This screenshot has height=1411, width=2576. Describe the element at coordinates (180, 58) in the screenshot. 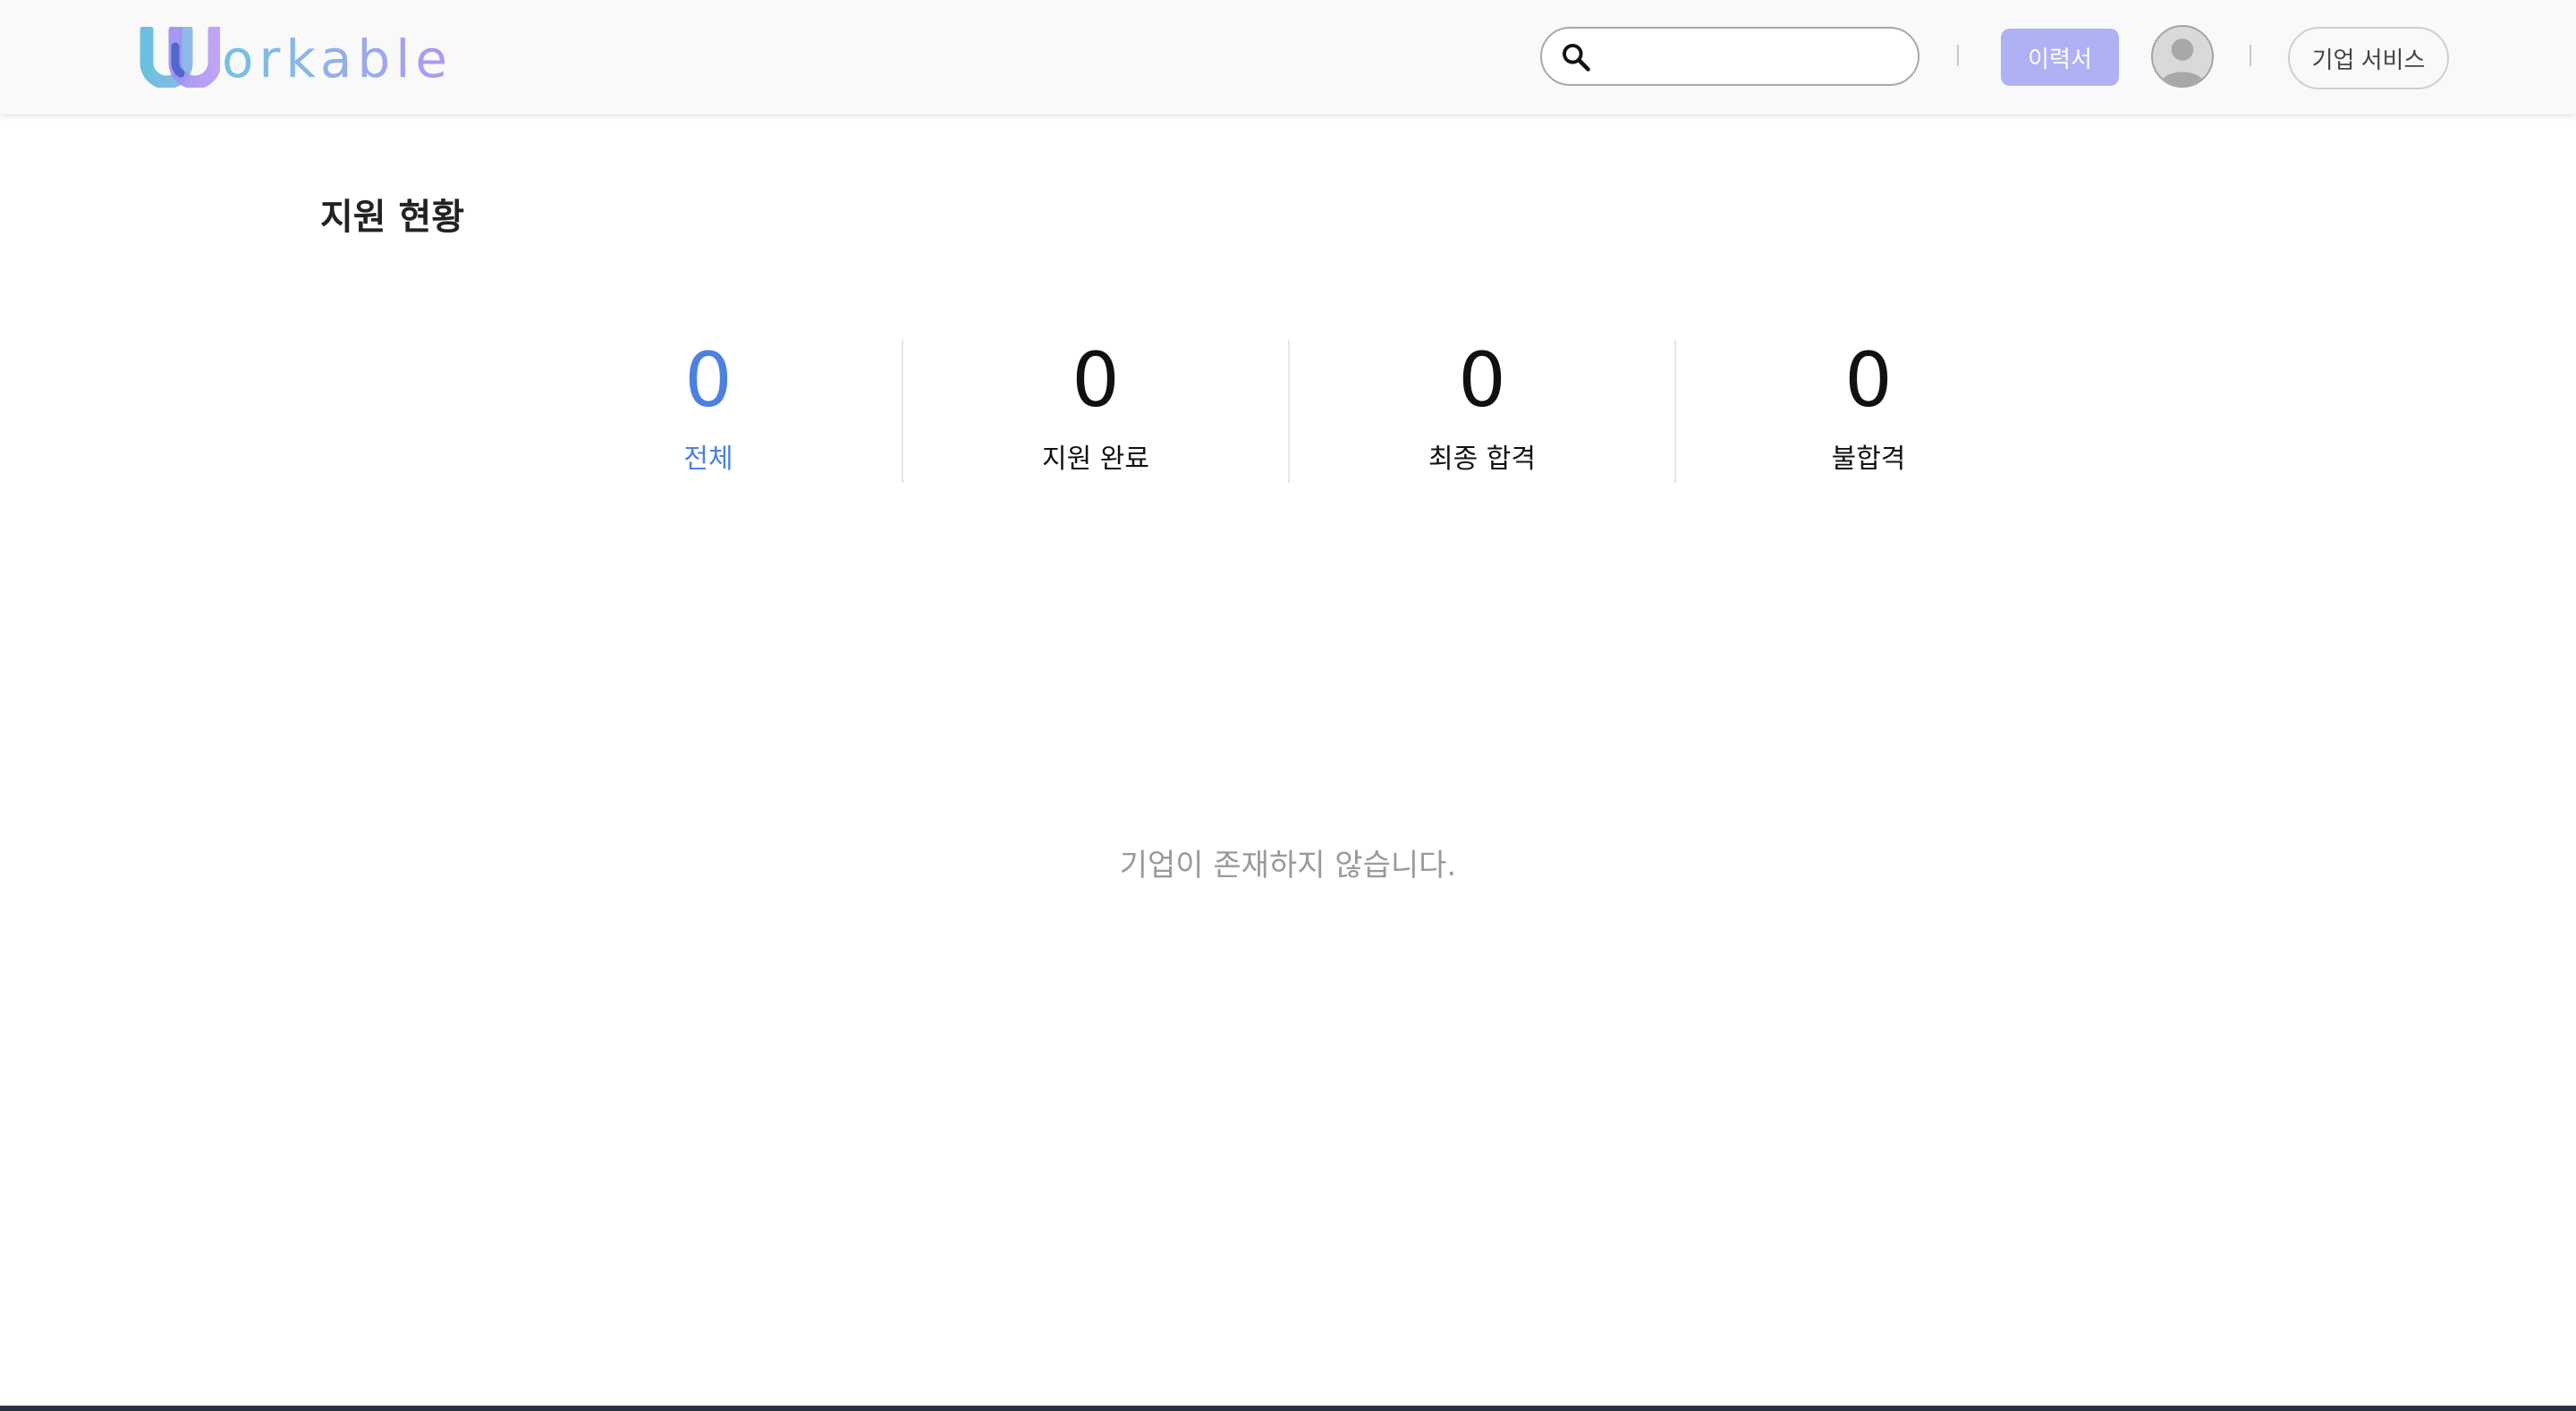

I see `logo-w-mark-icon` at that location.